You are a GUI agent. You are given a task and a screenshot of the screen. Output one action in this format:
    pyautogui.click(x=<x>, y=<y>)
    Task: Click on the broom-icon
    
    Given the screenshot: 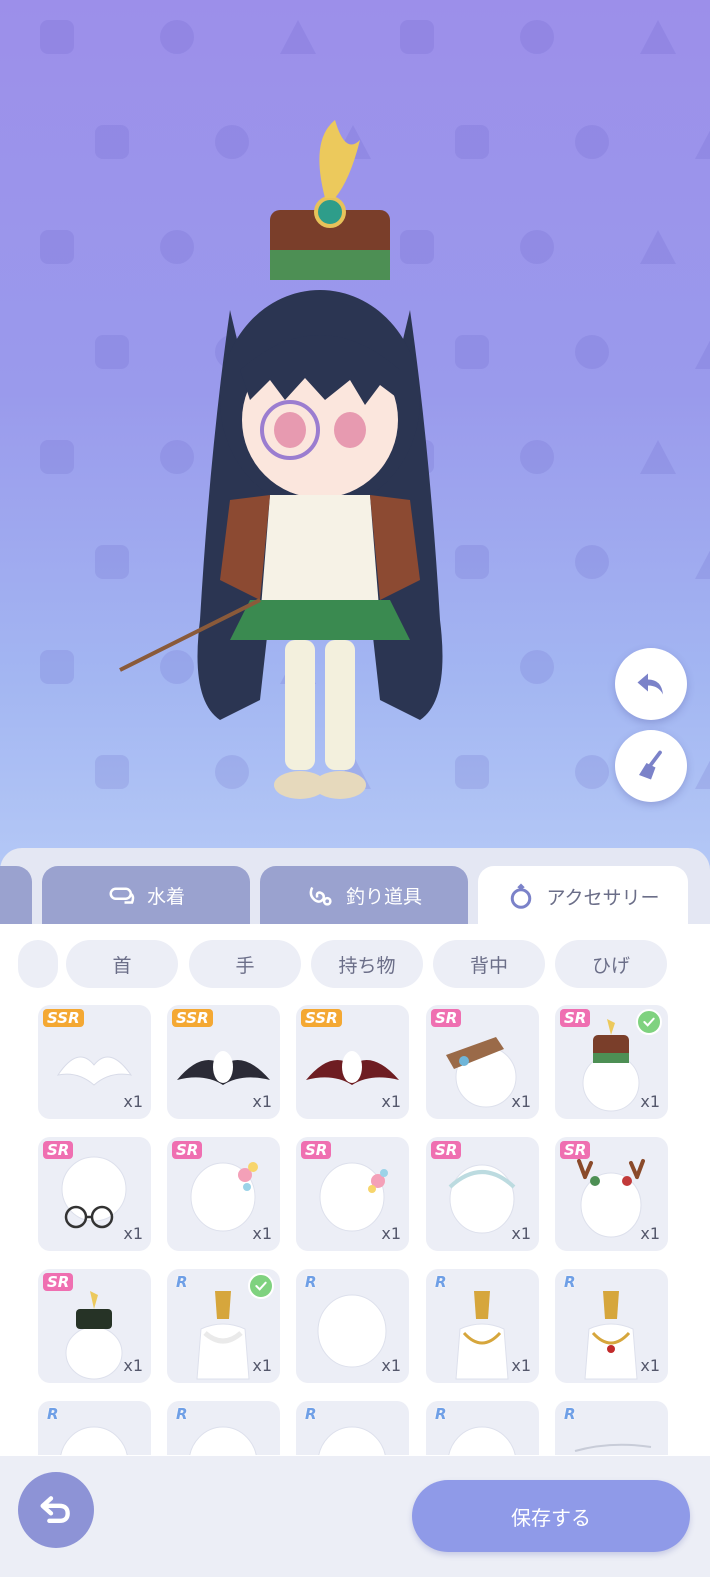 What is the action you would take?
    pyautogui.click(x=650, y=765)
    